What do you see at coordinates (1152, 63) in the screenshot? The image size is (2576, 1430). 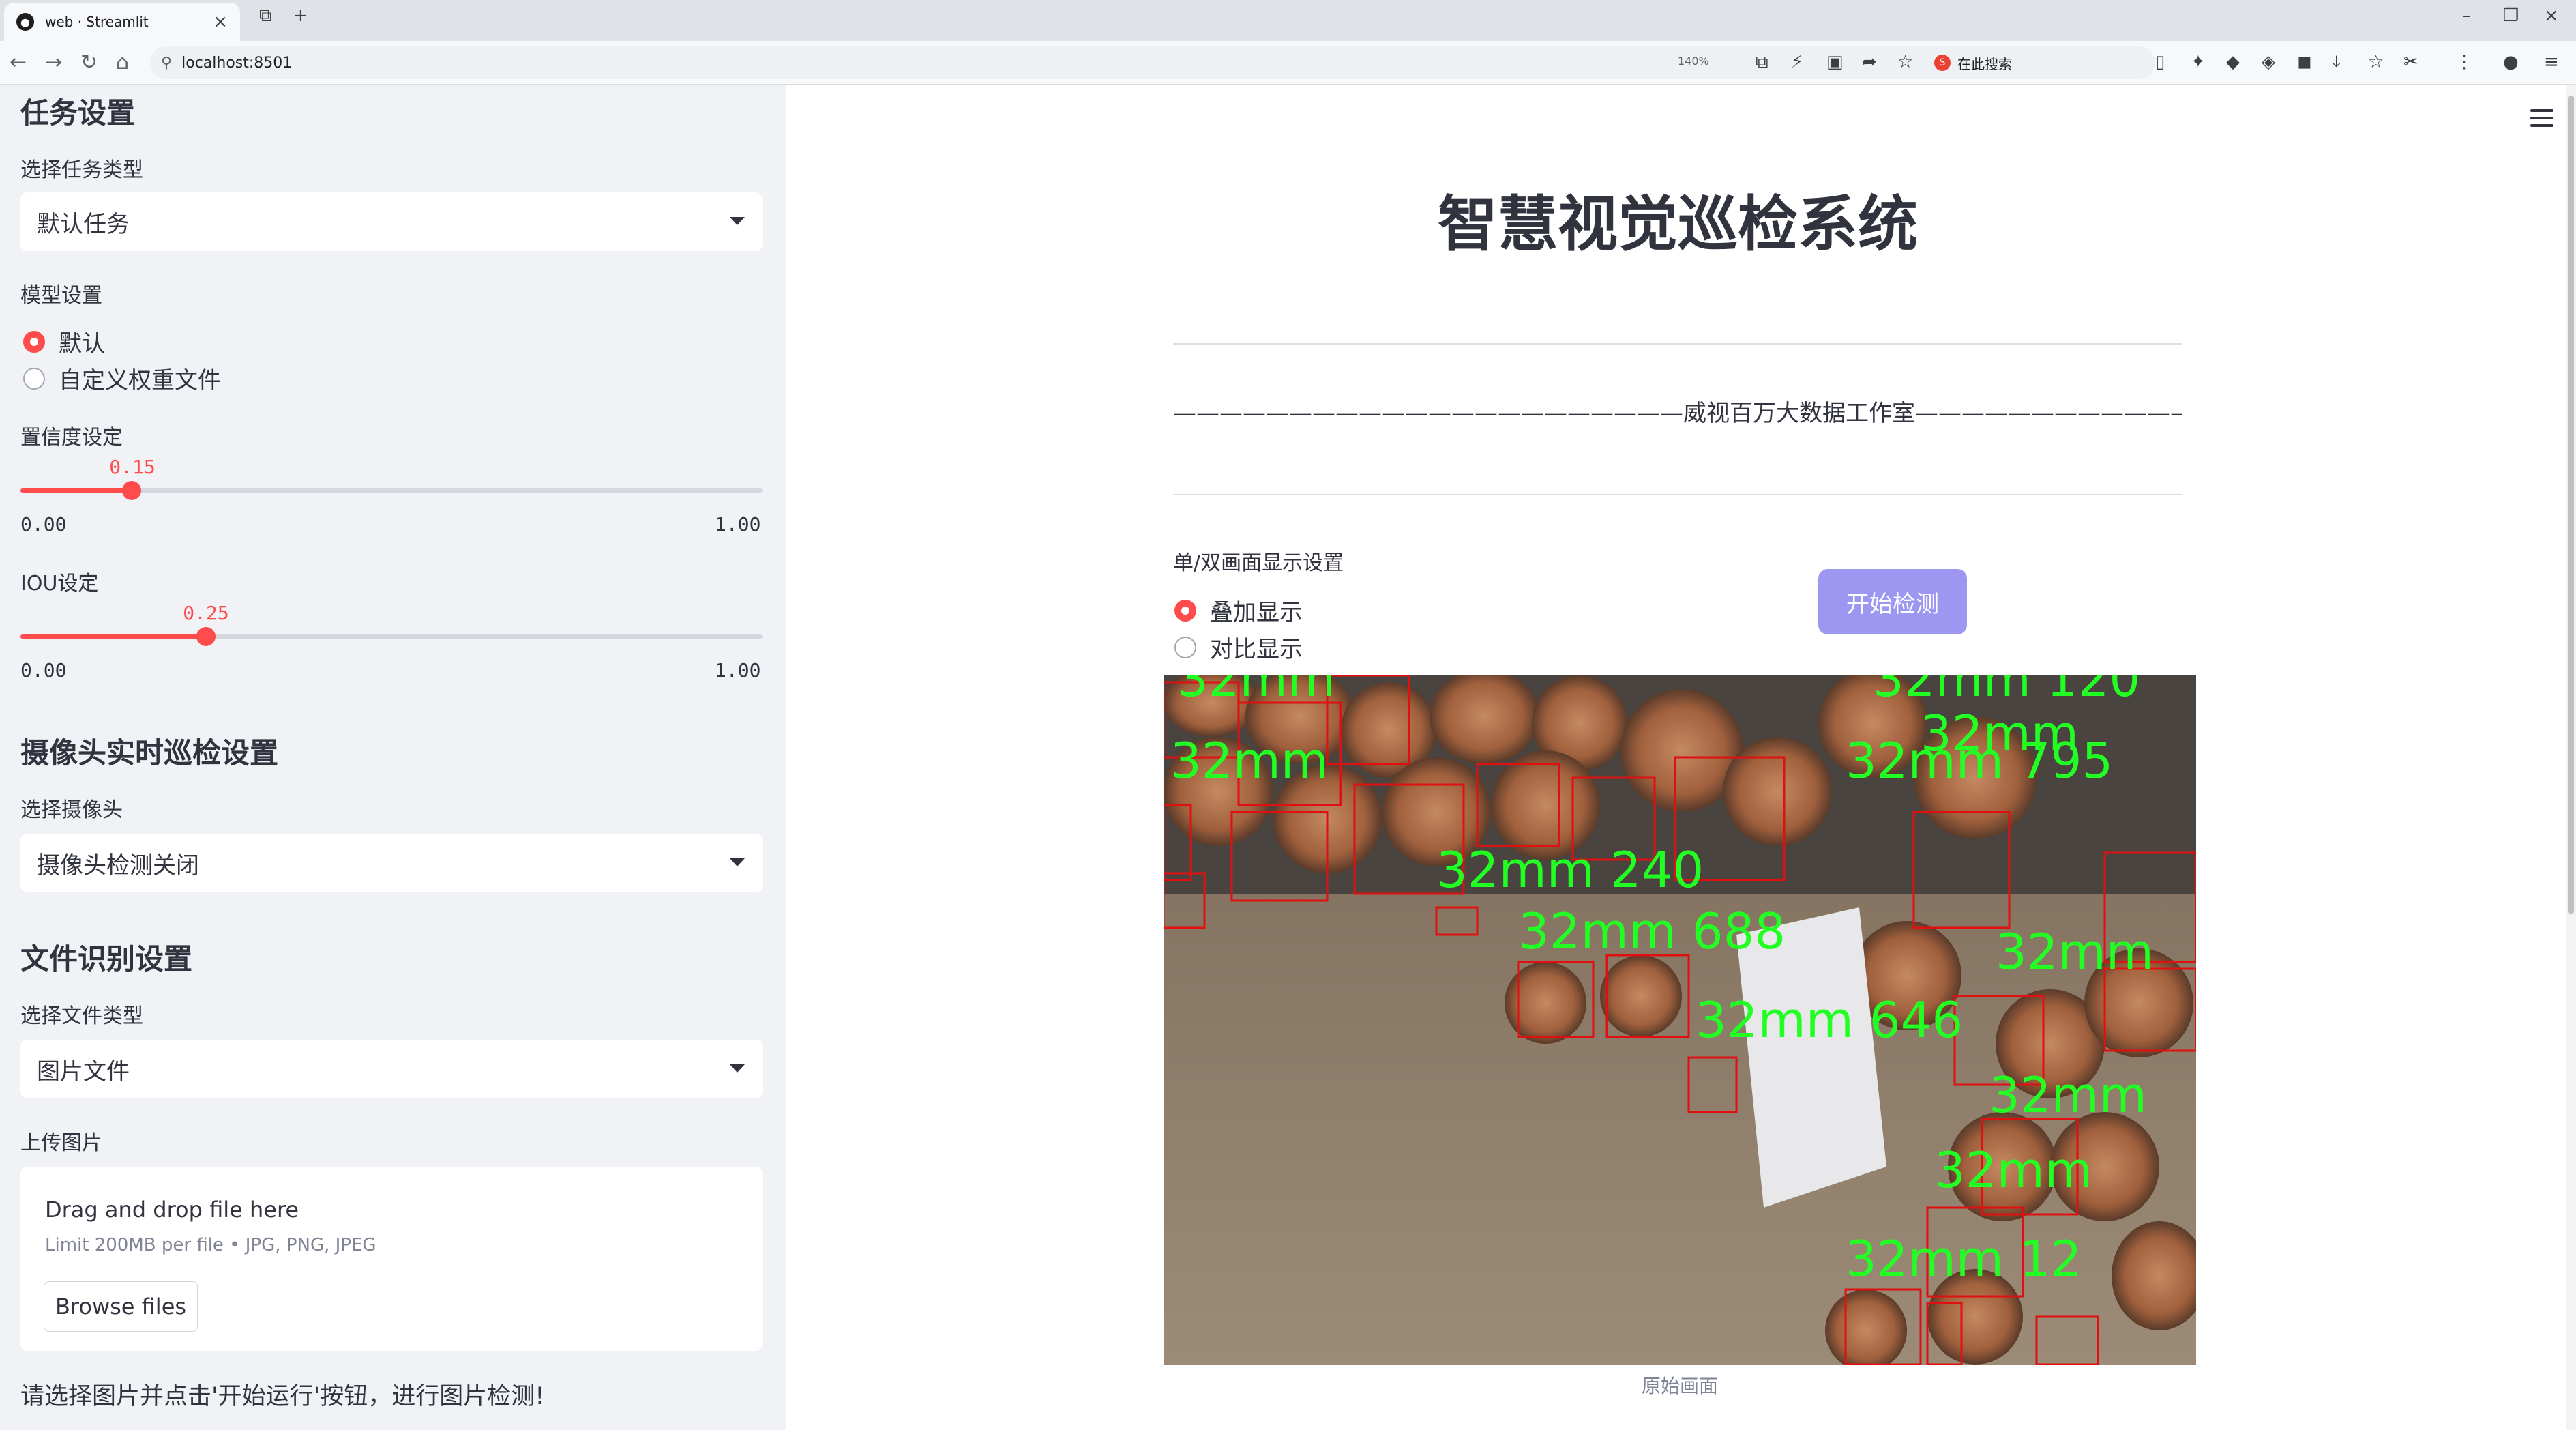 I see `address-bar: ⚲ localhost:8501` at bounding box center [1152, 63].